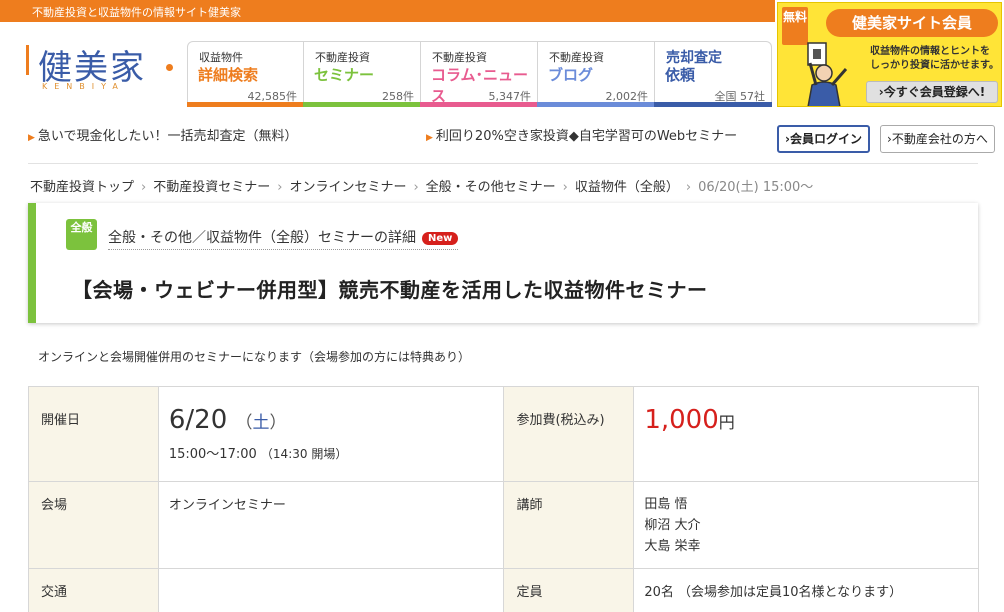 The height and width of the screenshot is (612, 1004). I want to click on free-badge: 無料, so click(795, 26).